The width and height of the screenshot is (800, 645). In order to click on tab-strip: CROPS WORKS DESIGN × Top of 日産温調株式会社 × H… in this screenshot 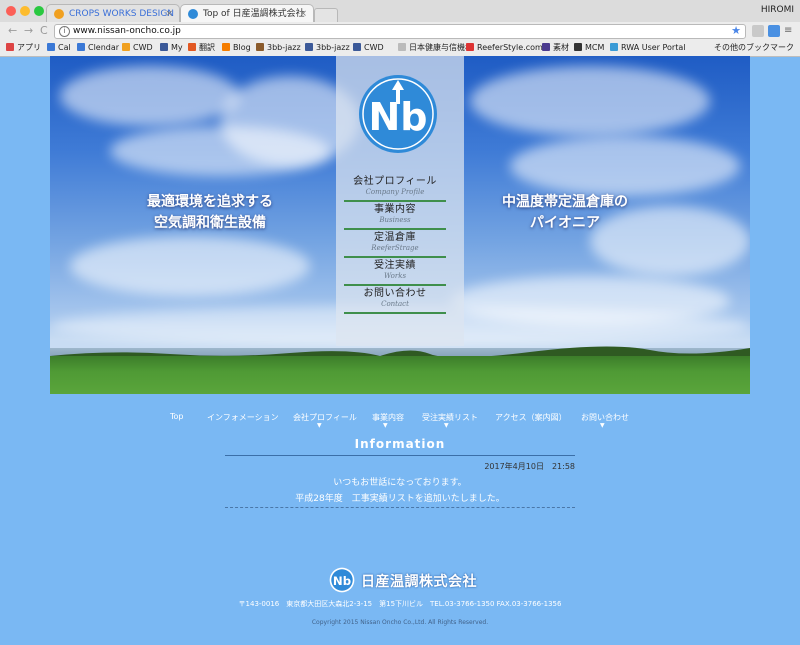, I will do `click(400, 11)`.